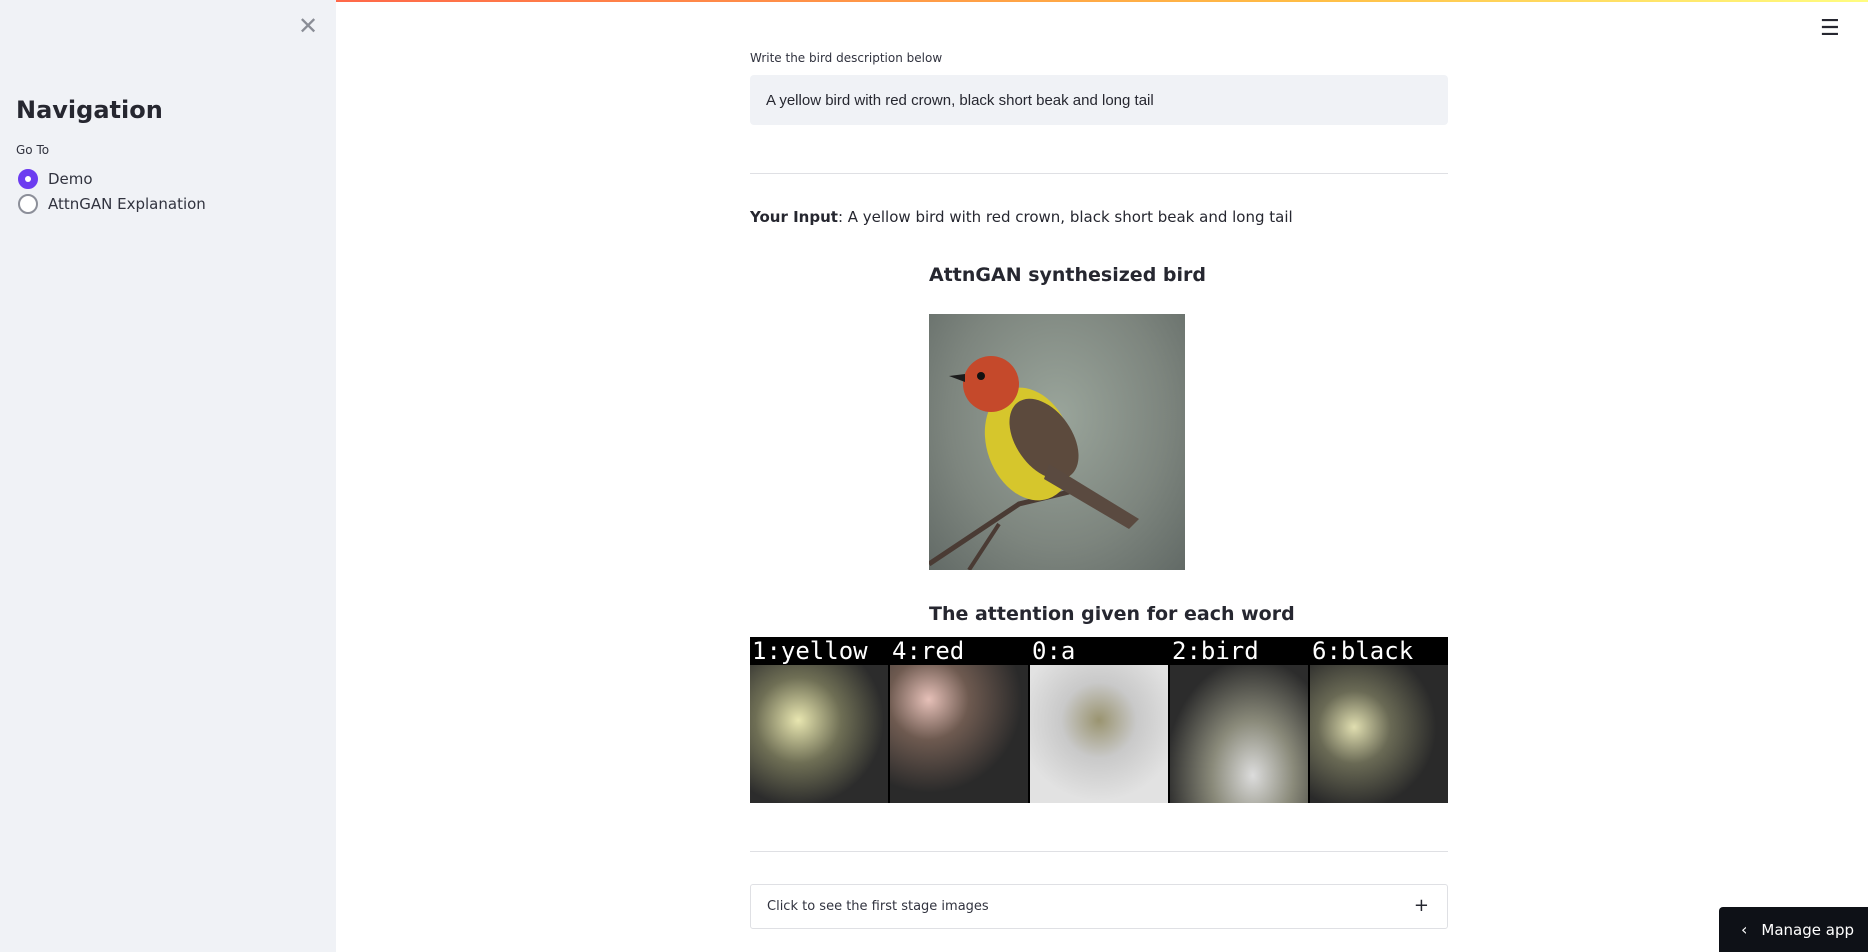 The height and width of the screenshot is (952, 1868). I want to click on main-menu-button: ☰, so click(1832, 28).